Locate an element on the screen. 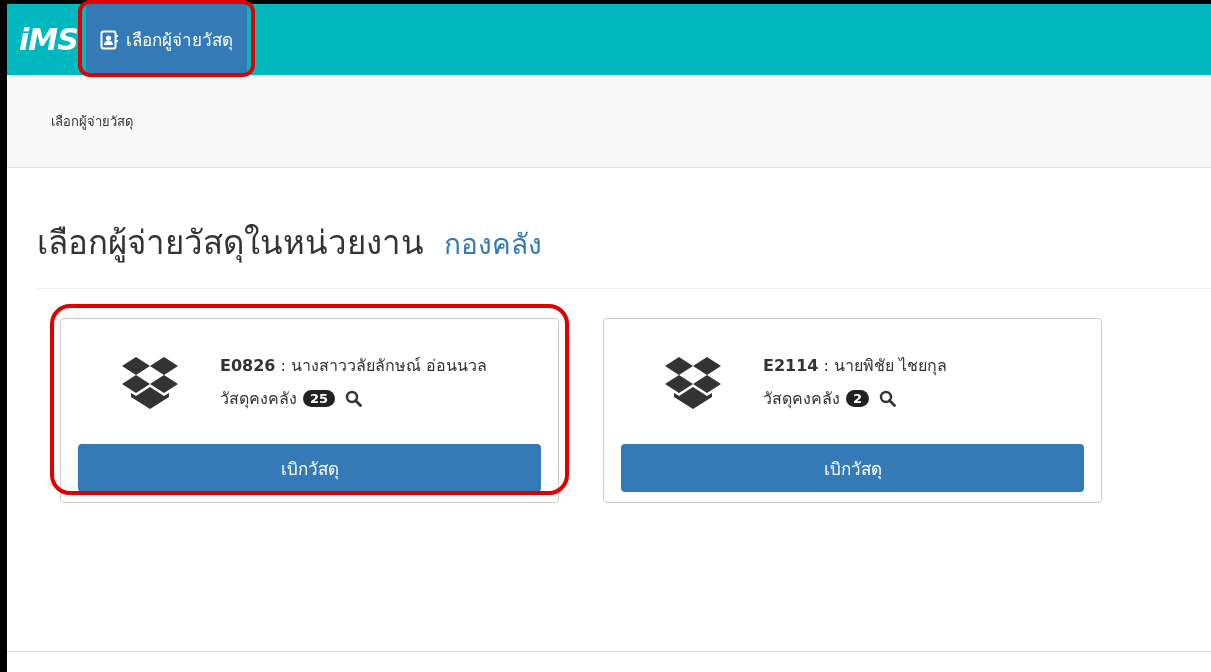 This screenshot has width=1211, height=672. page-title: เลือกผู้จ่ายวัสดุในหน่วยงาน is located at coordinates (230, 243).